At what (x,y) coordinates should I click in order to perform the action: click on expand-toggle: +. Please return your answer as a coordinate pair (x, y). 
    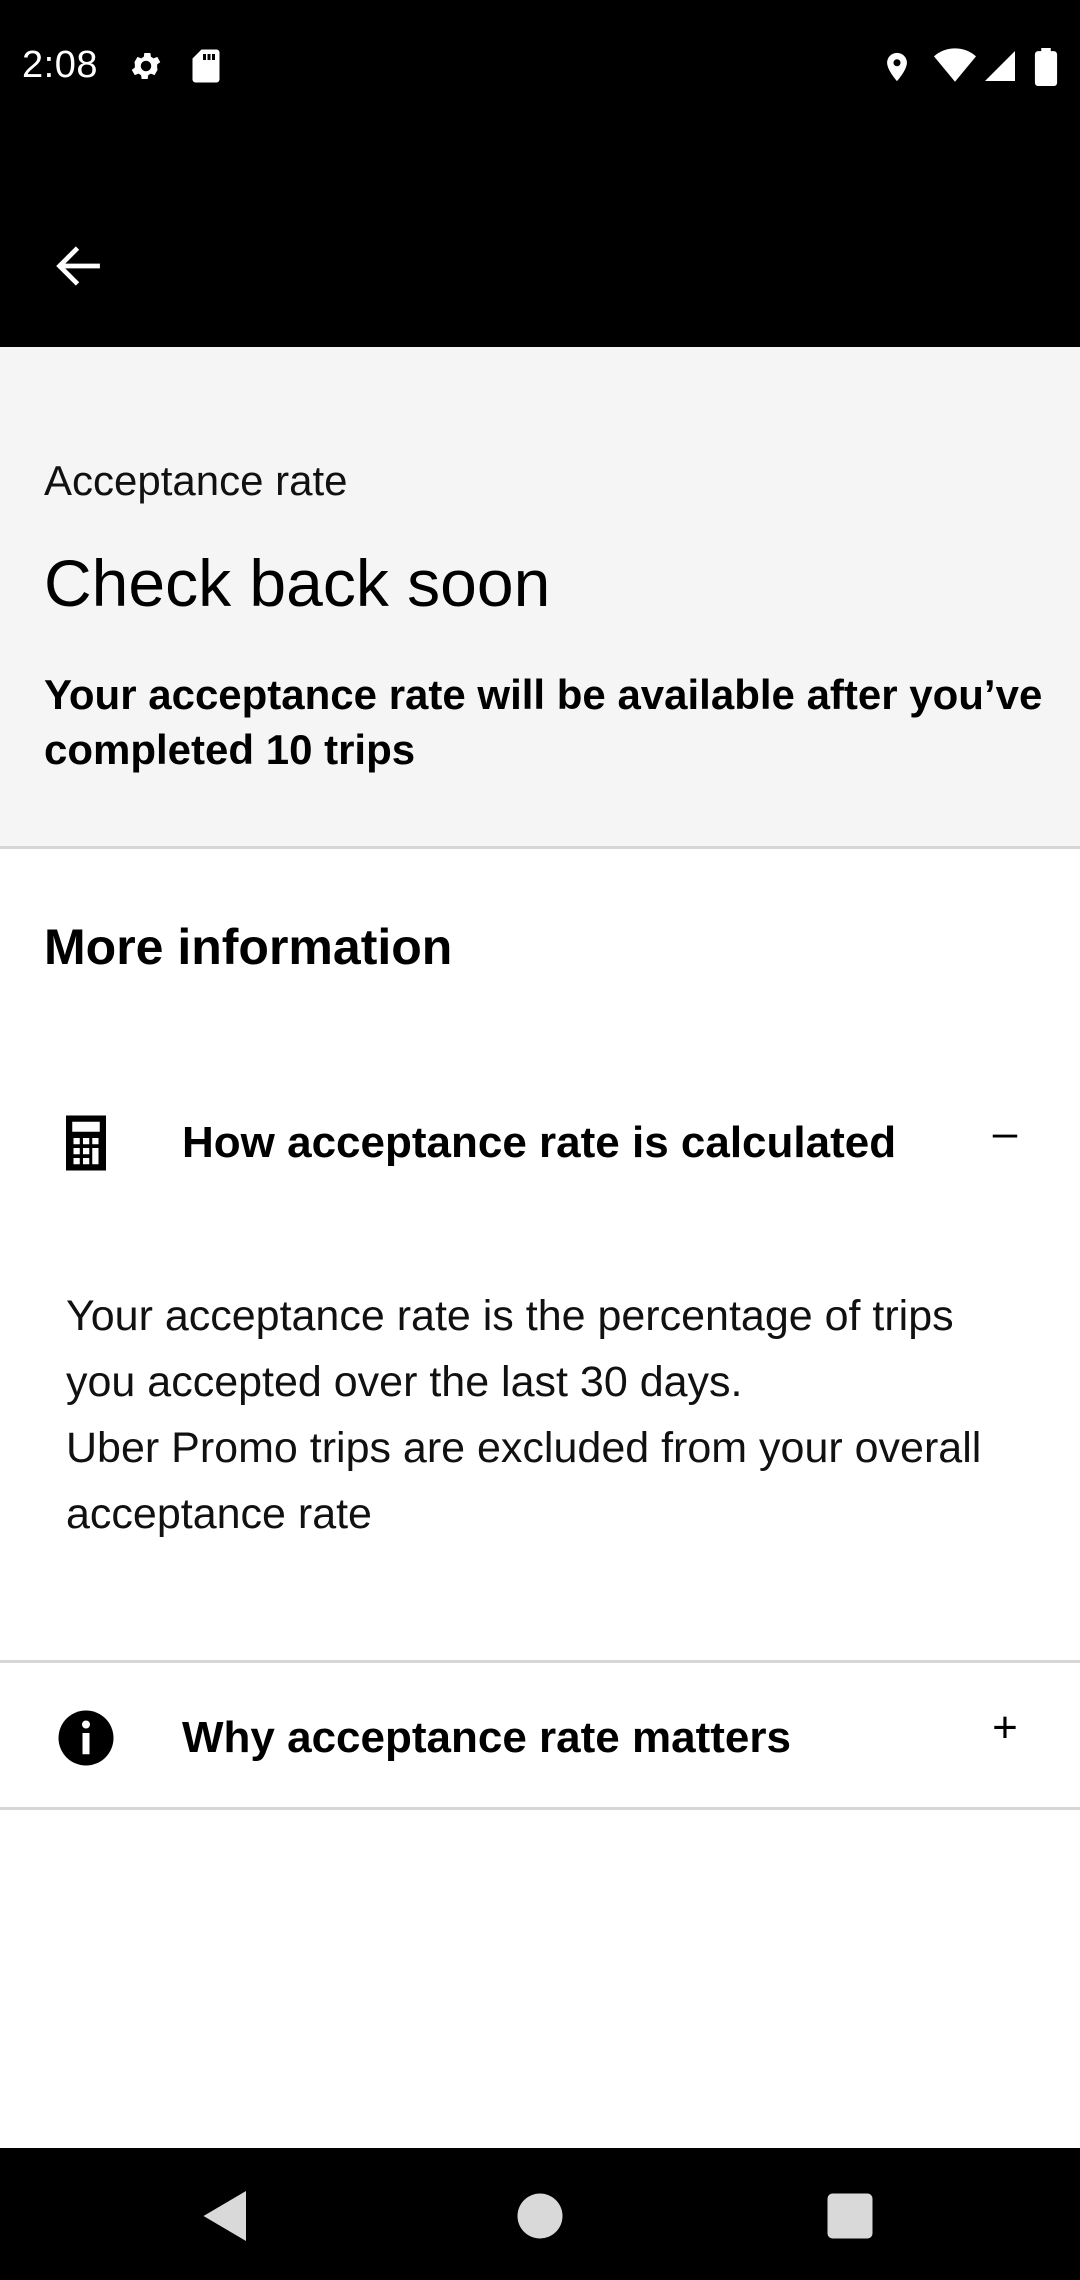
    Looking at the image, I should click on (1005, 1728).